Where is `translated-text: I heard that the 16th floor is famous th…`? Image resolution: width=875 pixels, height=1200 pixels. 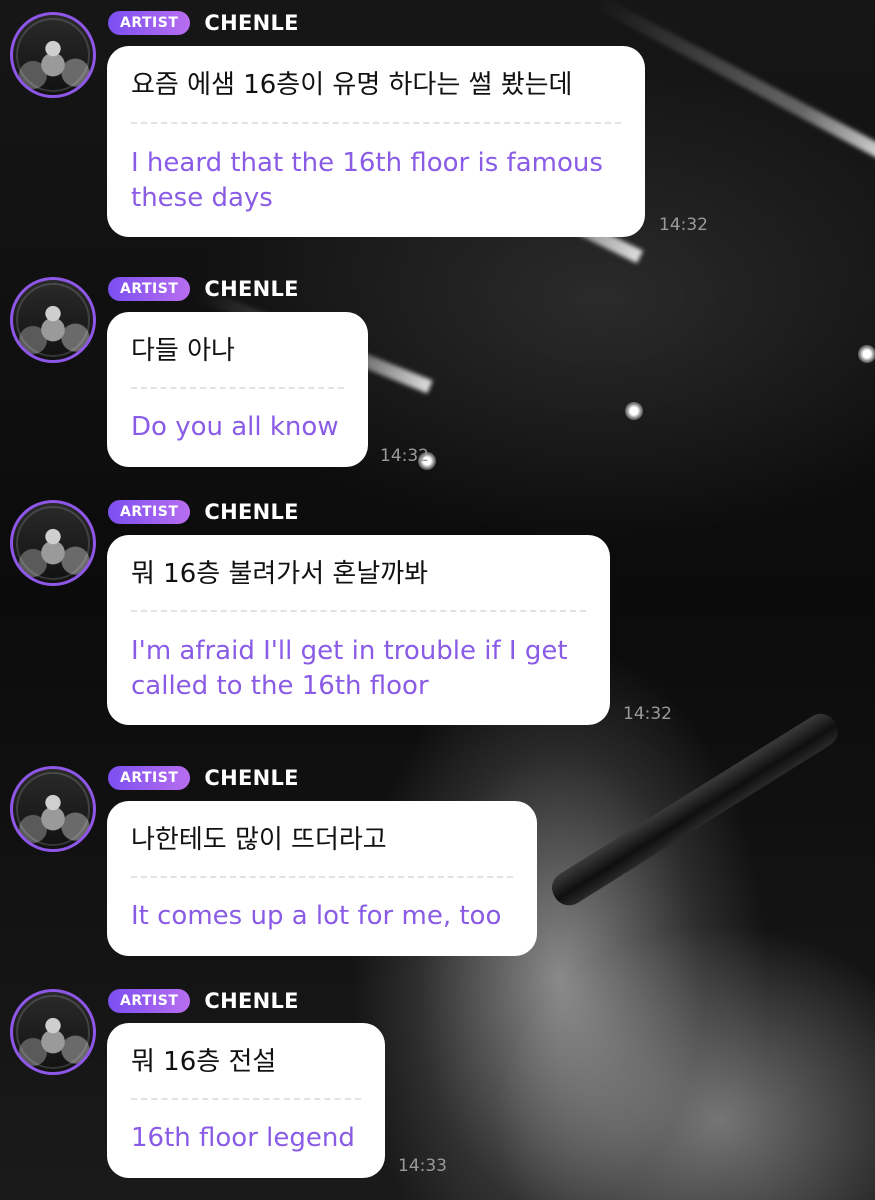
translated-text: I heard that the 16th floor is famous th… is located at coordinates (367, 180).